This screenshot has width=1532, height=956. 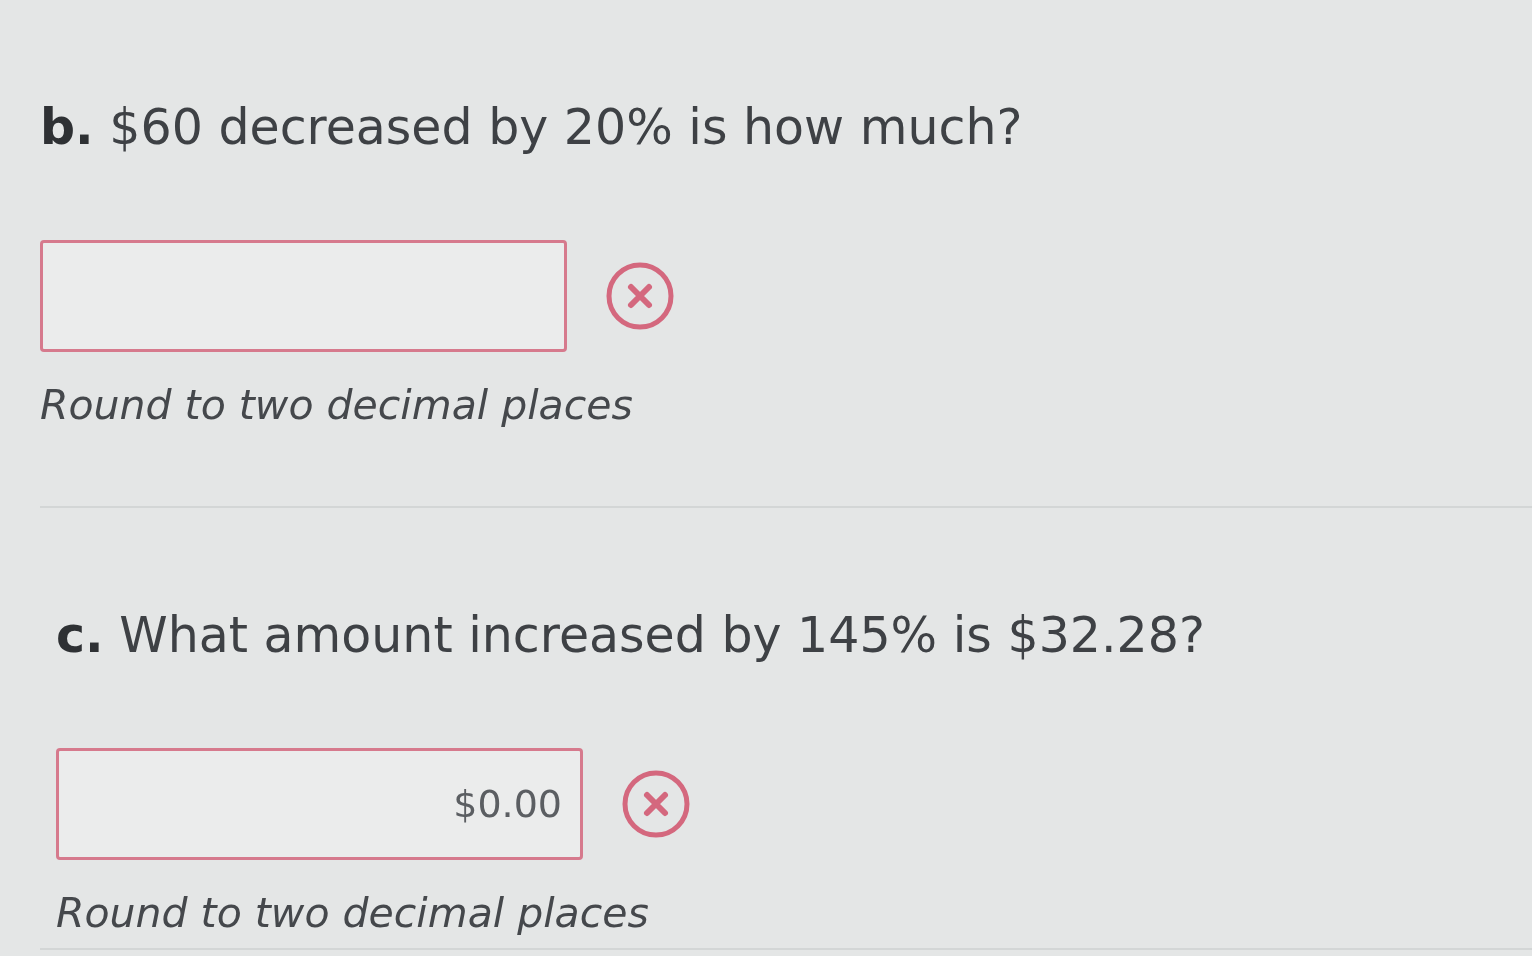 What do you see at coordinates (319, 804) in the screenshot?
I see `answer-field: $0.00` at bounding box center [319, 804].